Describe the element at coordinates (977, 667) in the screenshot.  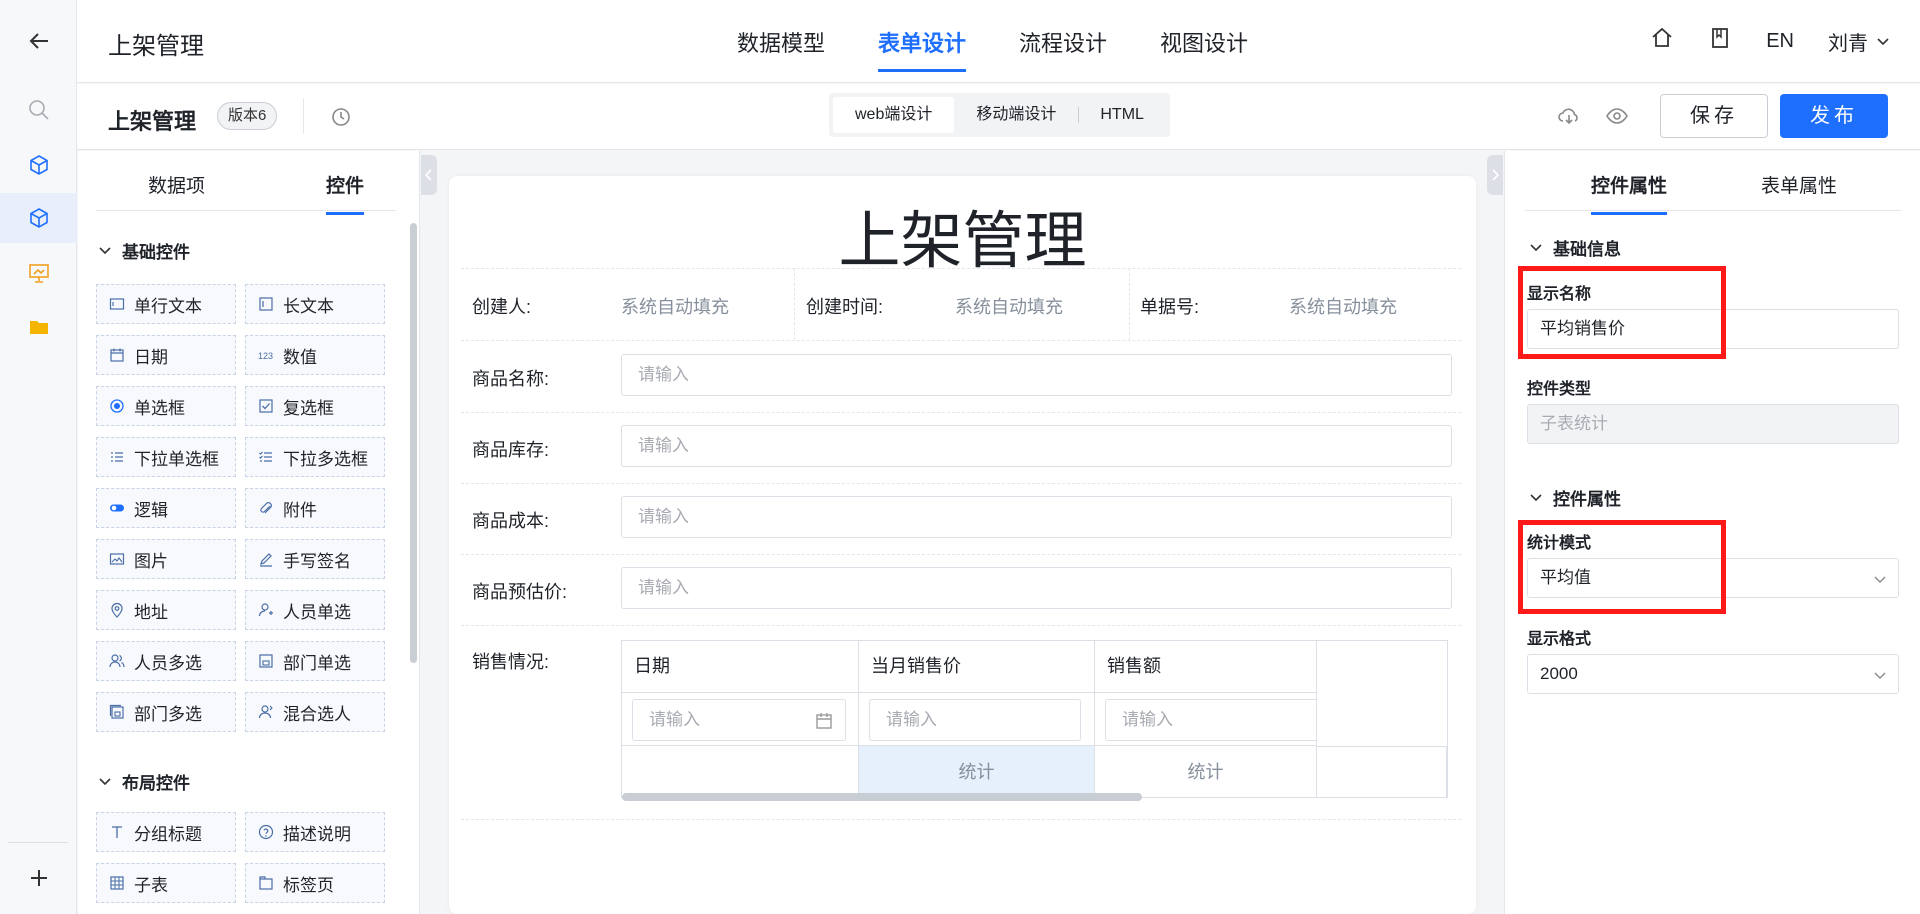
I see `column-header: 当月销售价` at that location.